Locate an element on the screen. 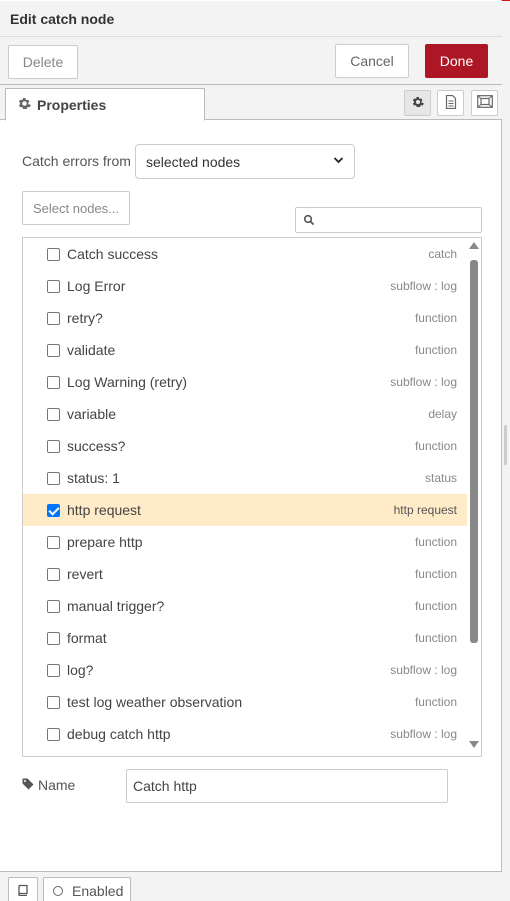 Image resolution: width=510 pixels, height=901 pixels. node-label: debug catch http is located at coordinates (119, 734).